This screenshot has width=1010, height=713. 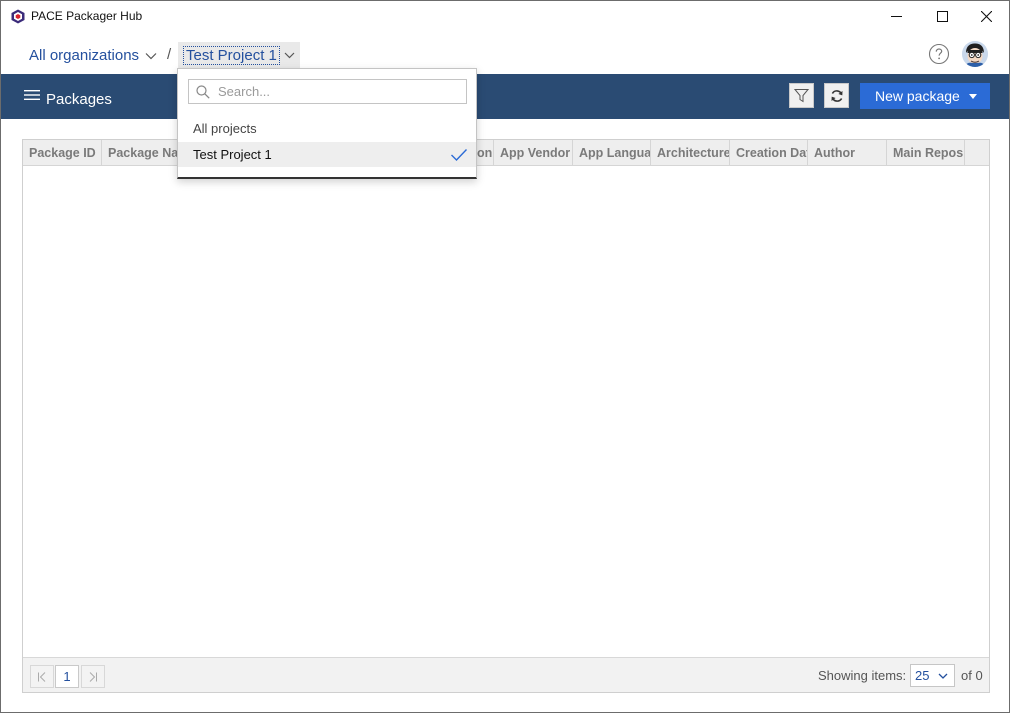 I want to click on project-search, so click(x=327, y=91).